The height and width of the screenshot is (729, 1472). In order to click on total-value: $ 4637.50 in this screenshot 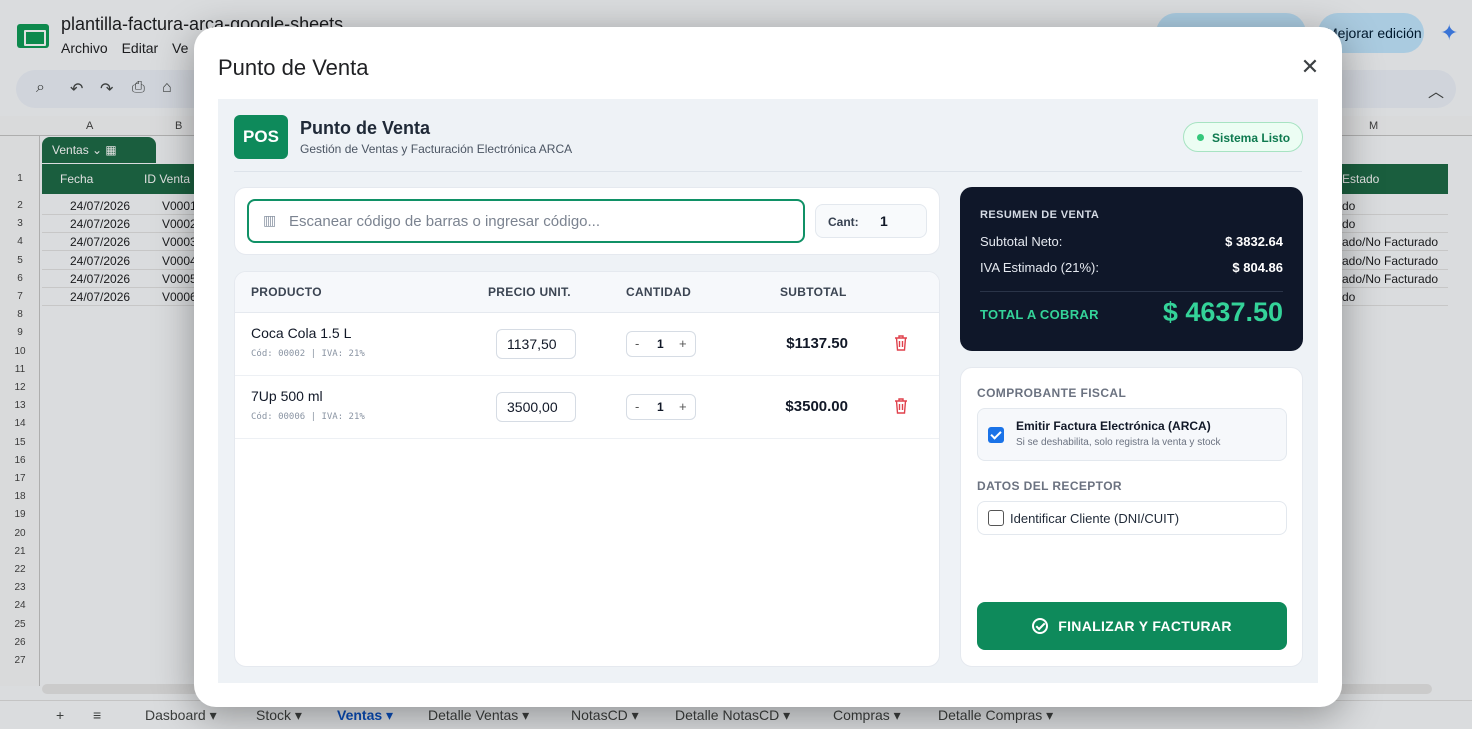, I will do `click(1222, 312)`.